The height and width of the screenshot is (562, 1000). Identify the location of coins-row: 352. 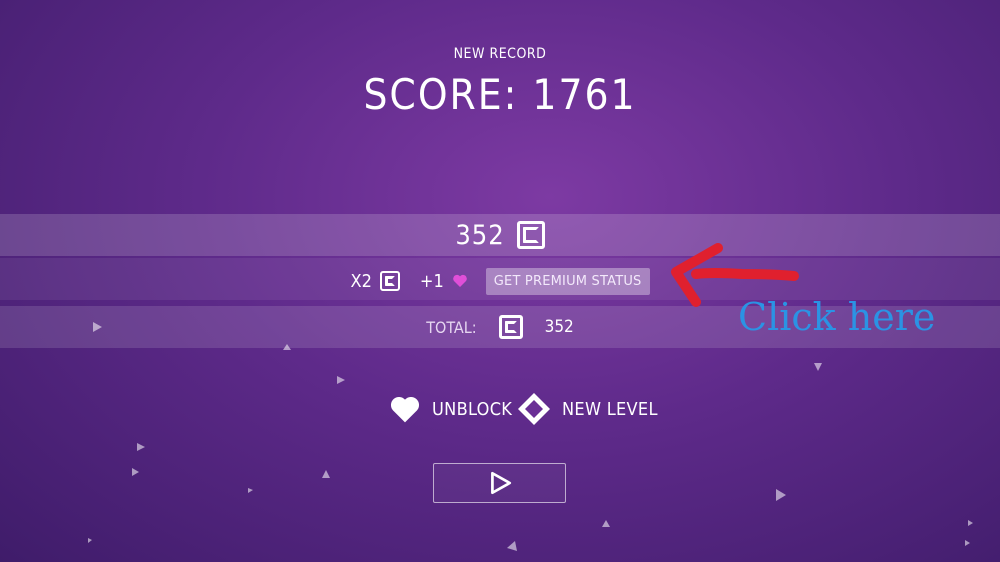
(500, 235).